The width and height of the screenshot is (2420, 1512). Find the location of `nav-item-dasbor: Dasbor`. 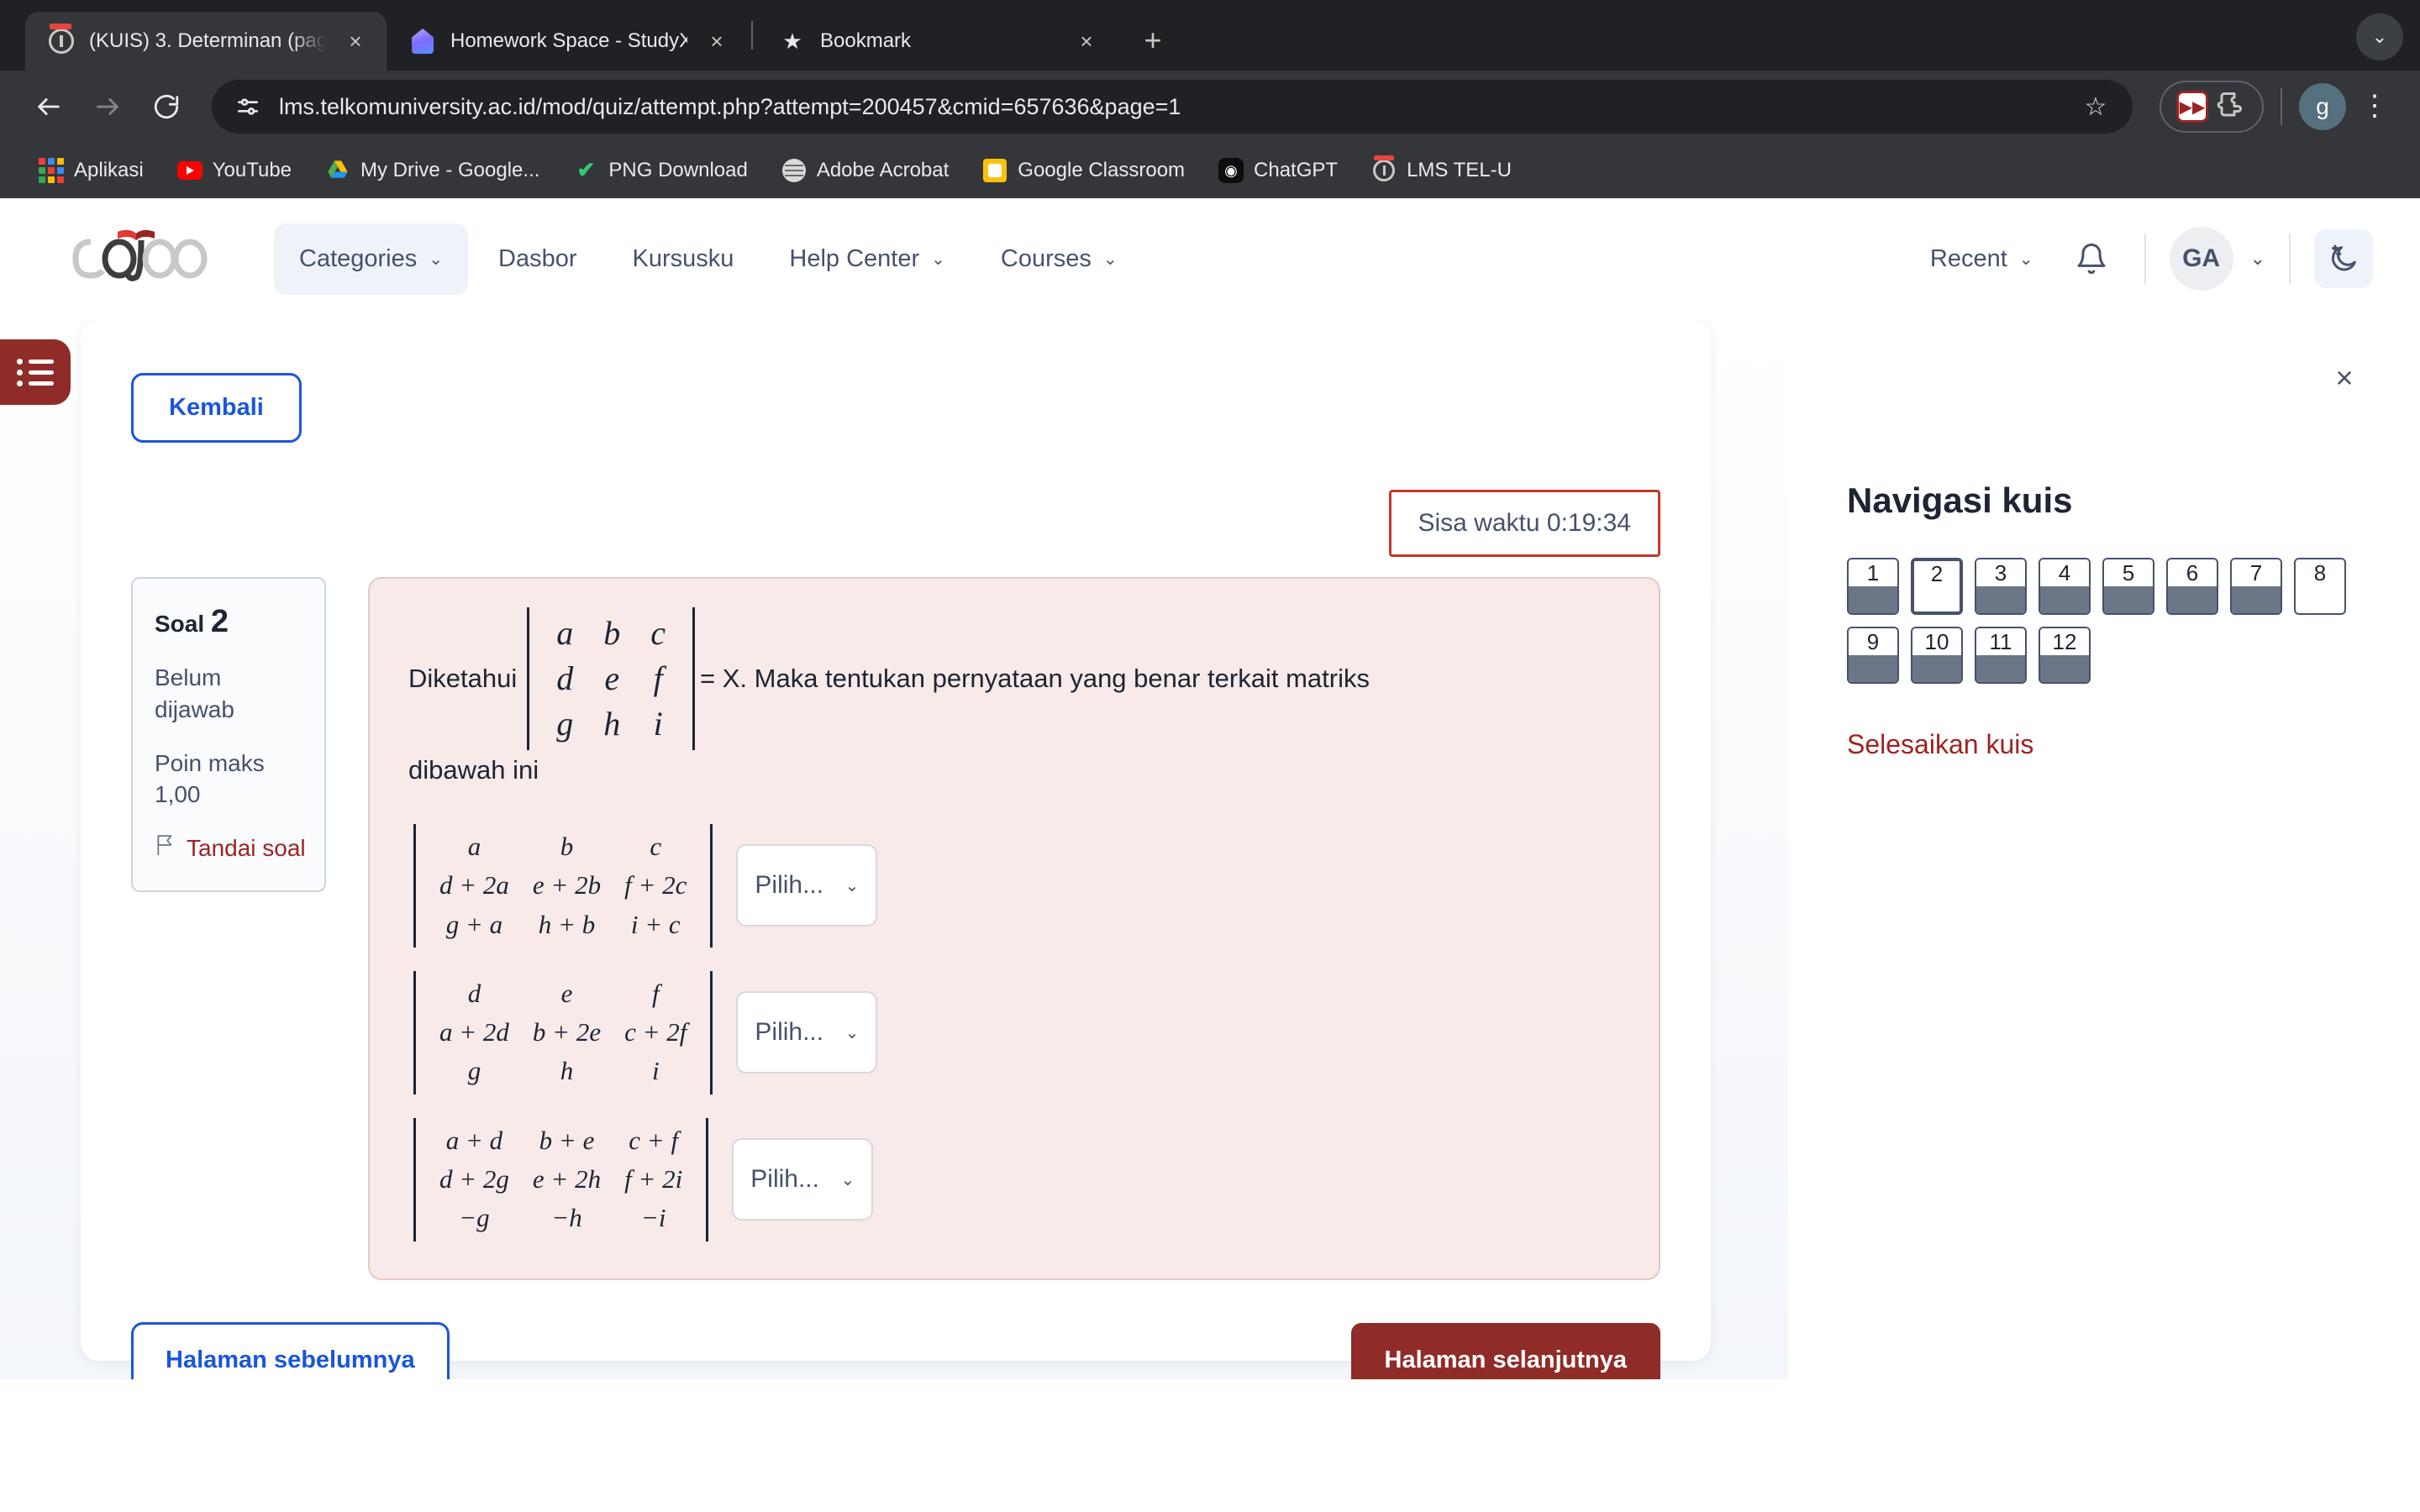

nav-item-dasbor: Dasbor is located at coordinates (537, 259).